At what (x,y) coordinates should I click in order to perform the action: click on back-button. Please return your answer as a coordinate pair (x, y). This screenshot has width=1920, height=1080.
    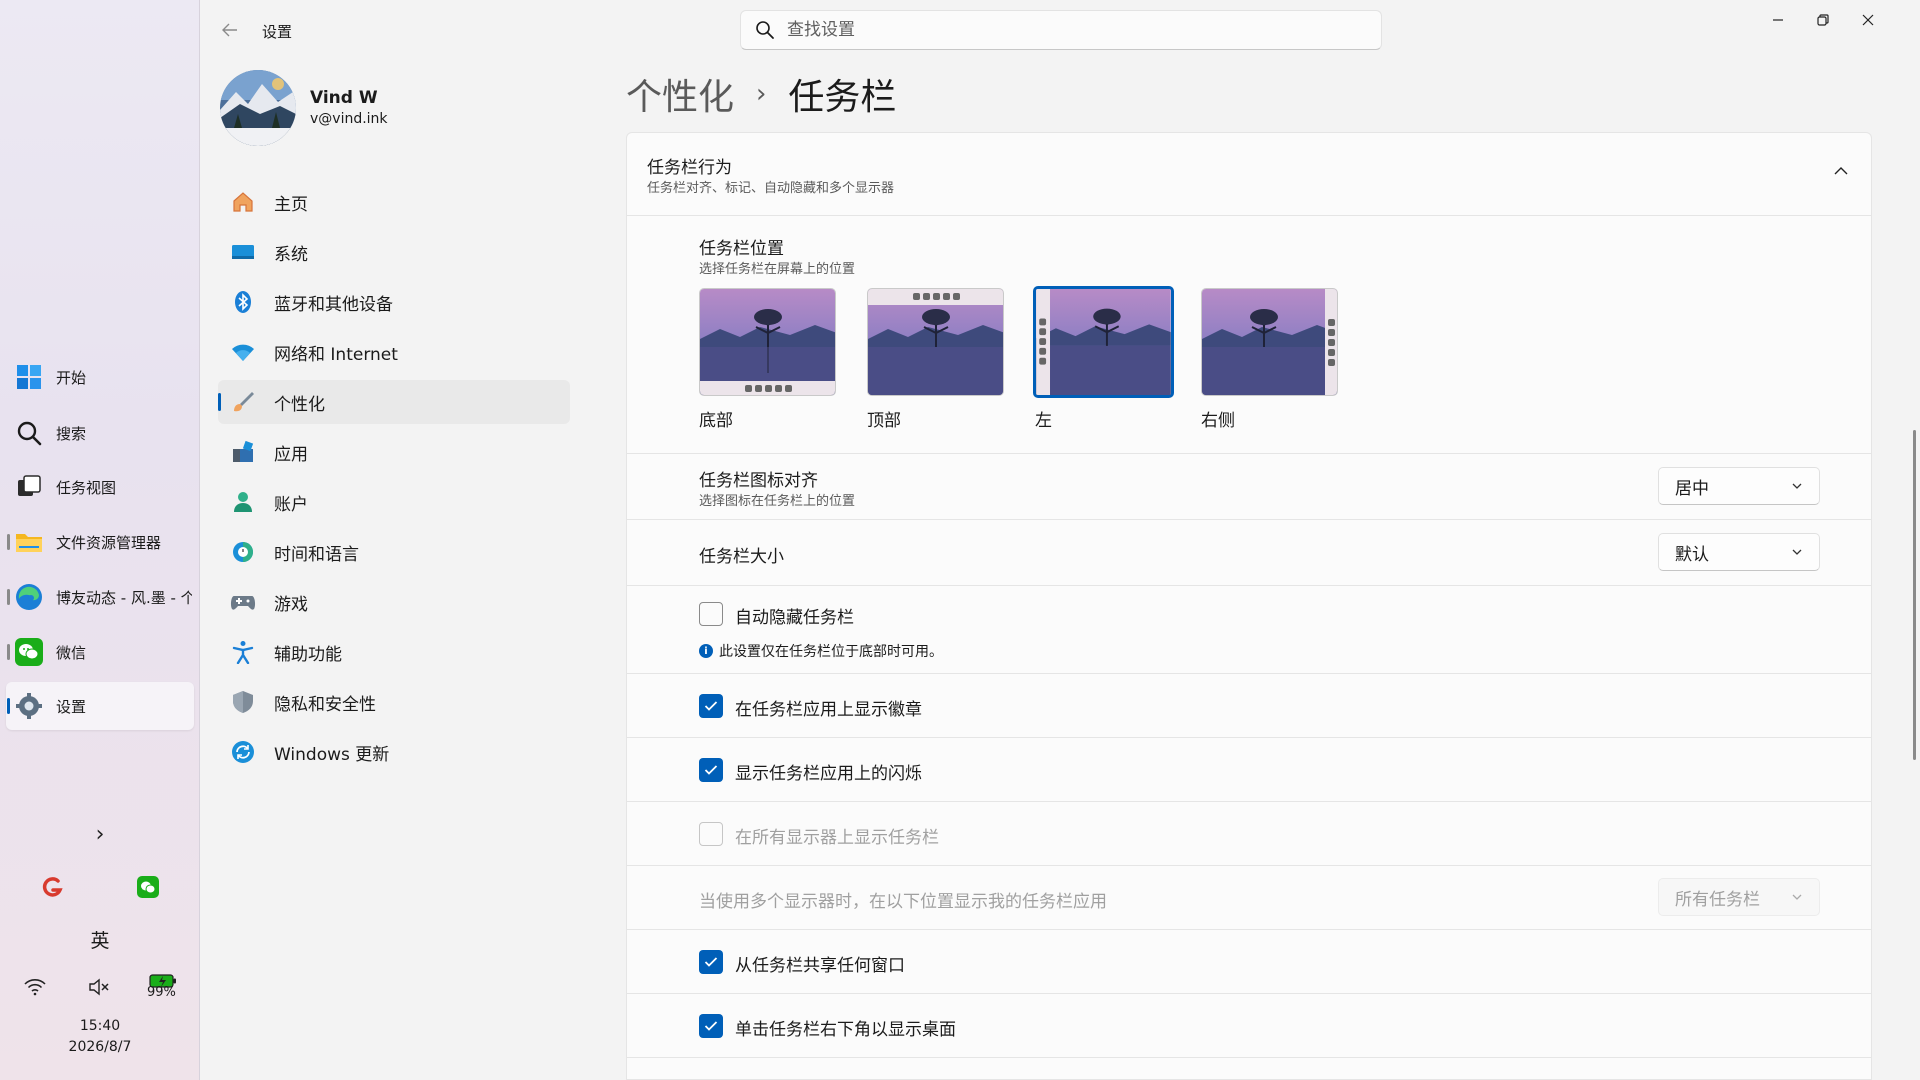
    Looking at the image, I should click on (230, 30).